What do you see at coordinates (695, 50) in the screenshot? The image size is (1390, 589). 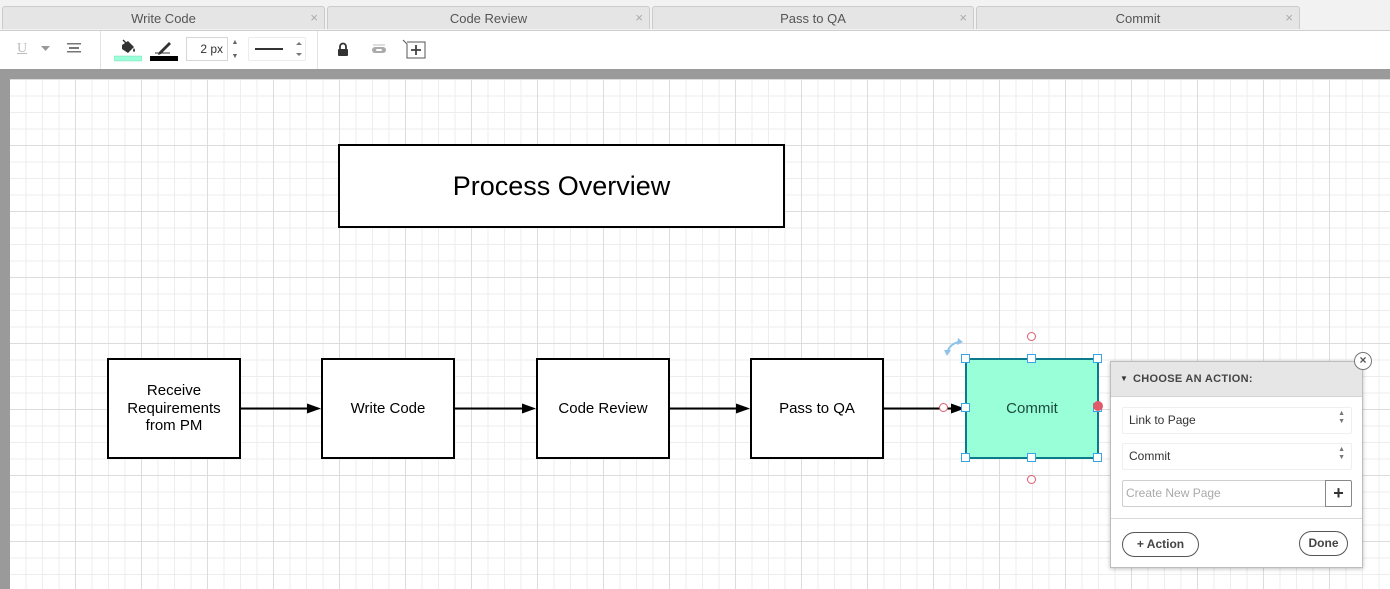 I see `toolbar: U 2 px ▲ ▼` at bounding box center [695, 50].